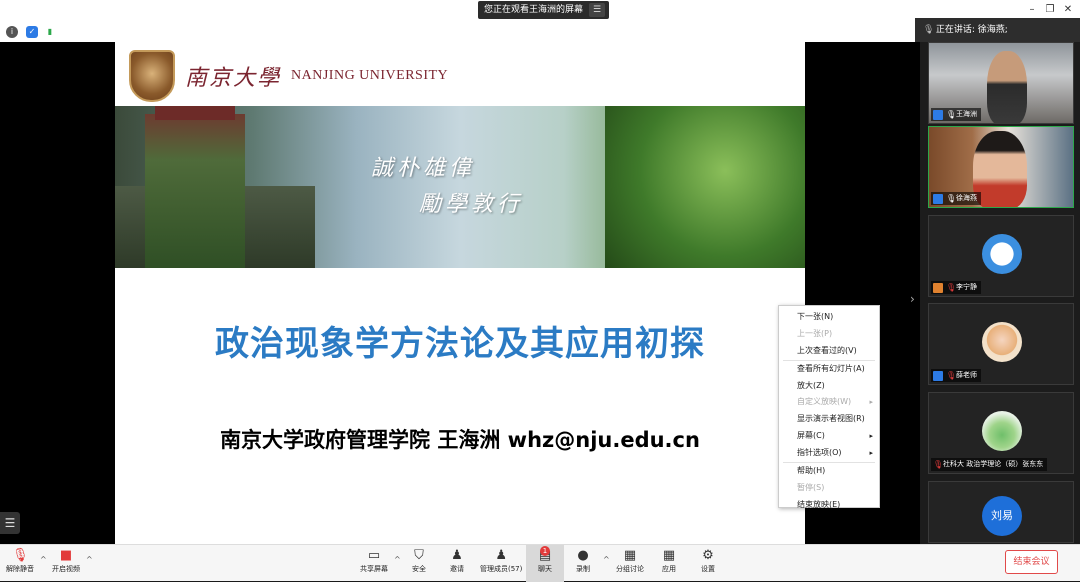 This screenshot has width=1080, height=582. Describe the element at coordinates (460, 32) in the screenshot. I see `meeting-info-strip: i ✓ ▮` at that location.